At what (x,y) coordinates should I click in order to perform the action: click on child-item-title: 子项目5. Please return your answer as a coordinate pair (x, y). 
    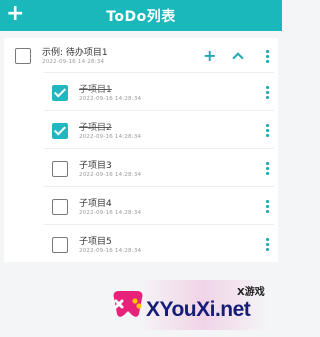
    Looking at the image, I should click on (95, 242).